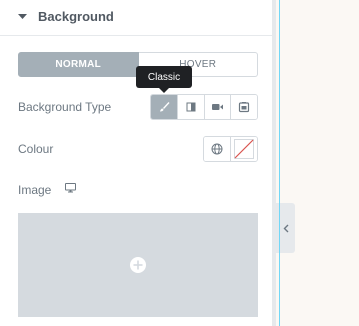 This screenshot has height=326, width=359. I want to click on slideshow-type-button, so click(243, 107).